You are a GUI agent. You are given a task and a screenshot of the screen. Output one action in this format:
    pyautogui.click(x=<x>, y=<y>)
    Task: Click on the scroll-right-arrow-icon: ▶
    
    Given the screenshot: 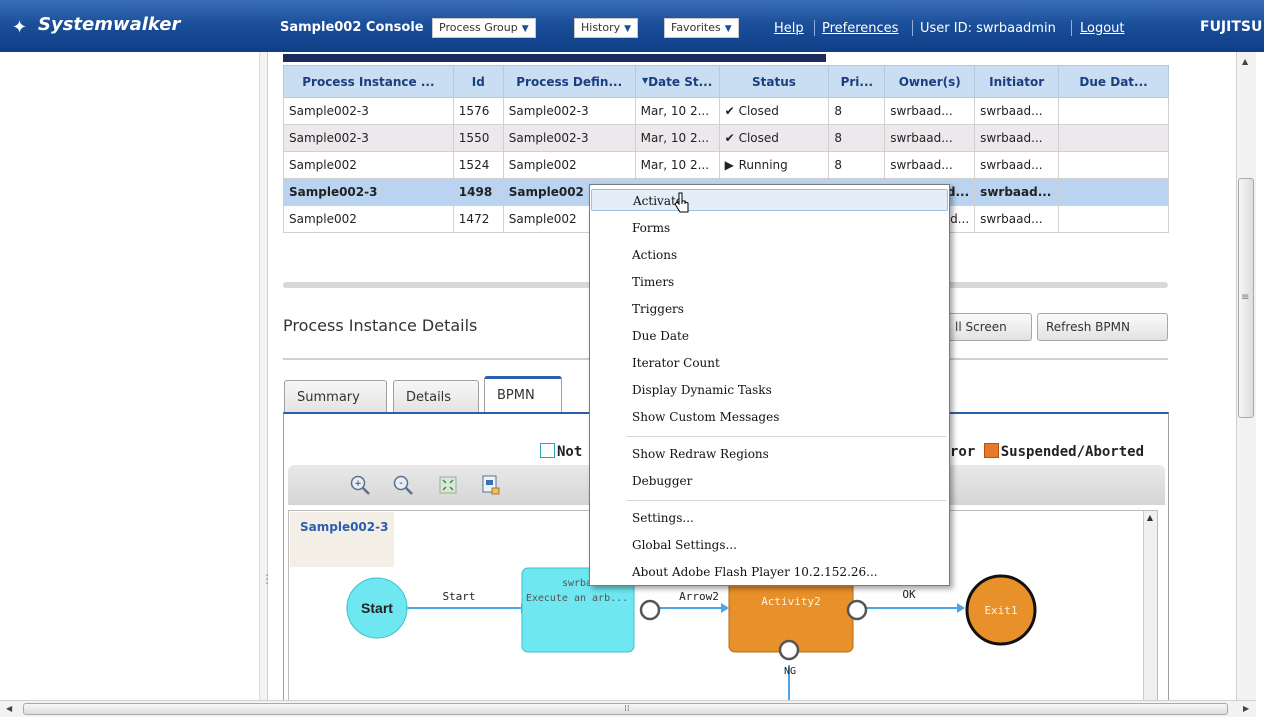 What is the action you would take?
    pyautogui.click(x=1246, y=708)
    